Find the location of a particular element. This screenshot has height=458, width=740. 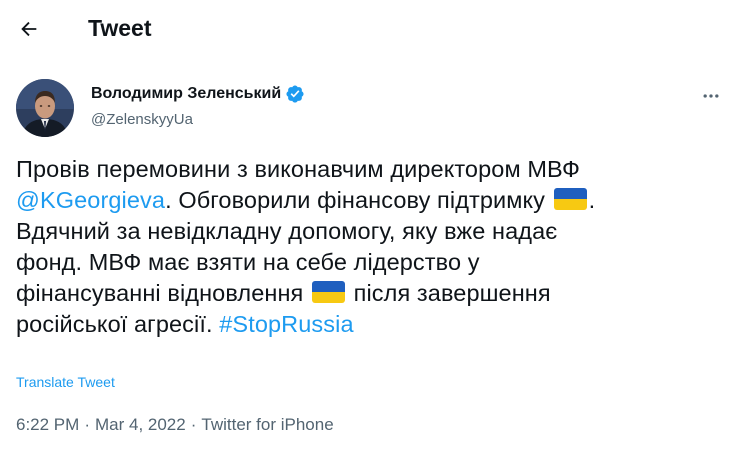

mention-link: @KGeorgieva is located at coordinates (90, 200).